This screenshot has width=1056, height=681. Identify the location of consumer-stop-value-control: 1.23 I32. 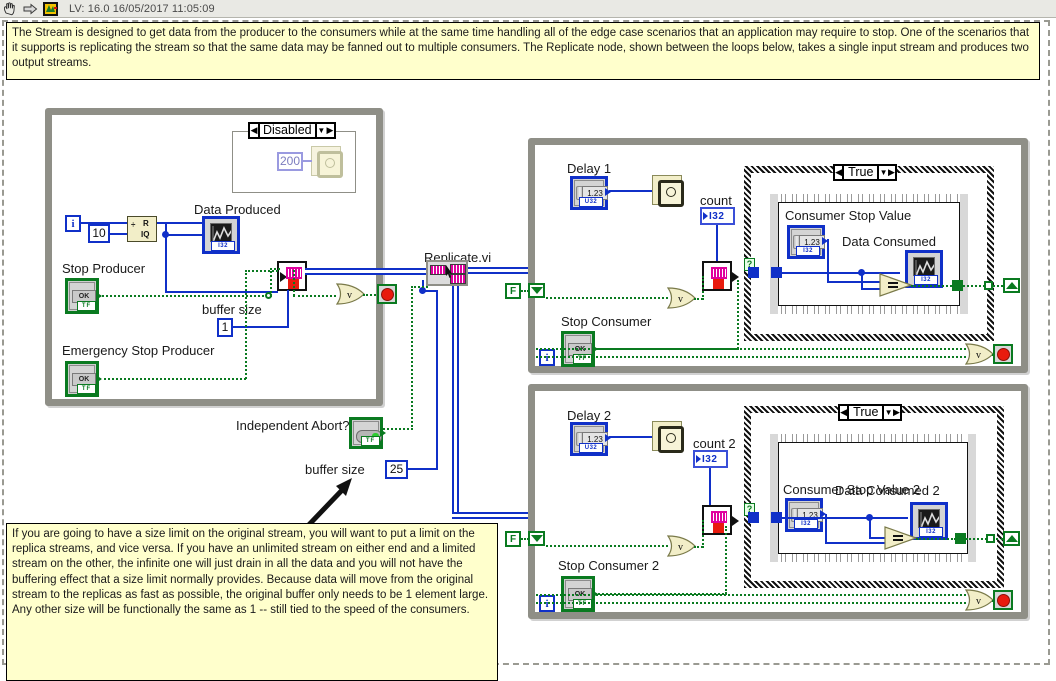
(807, 242).